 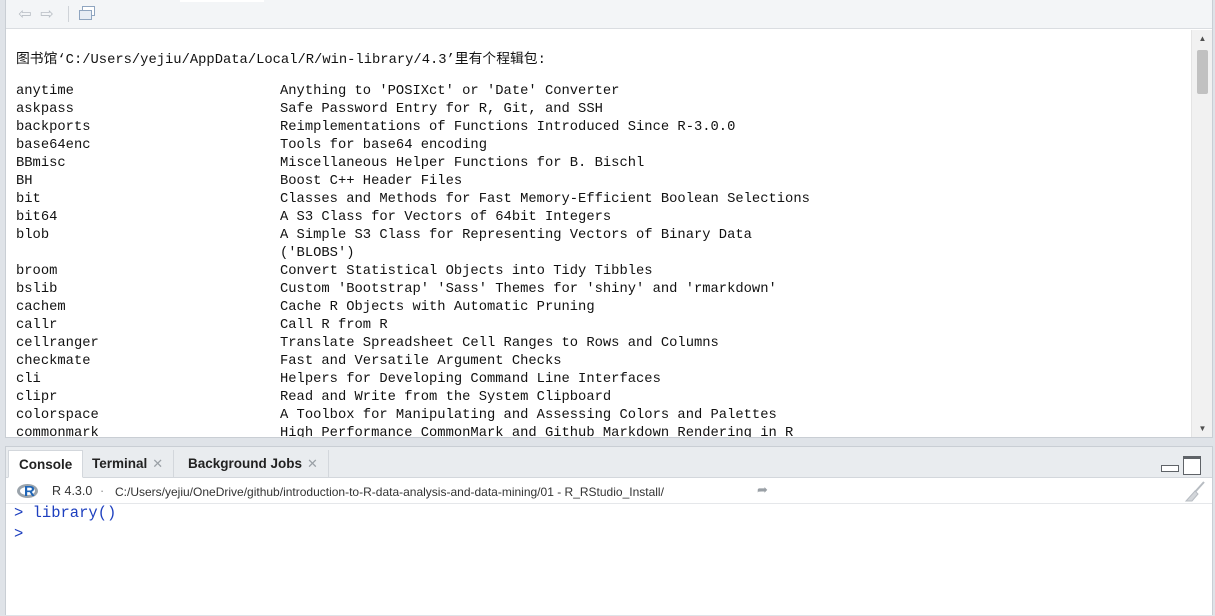 What do you see at coordinates (18, 534) in the screenshot?
I see `console-prompt: >` at bounding box center [18, 534].